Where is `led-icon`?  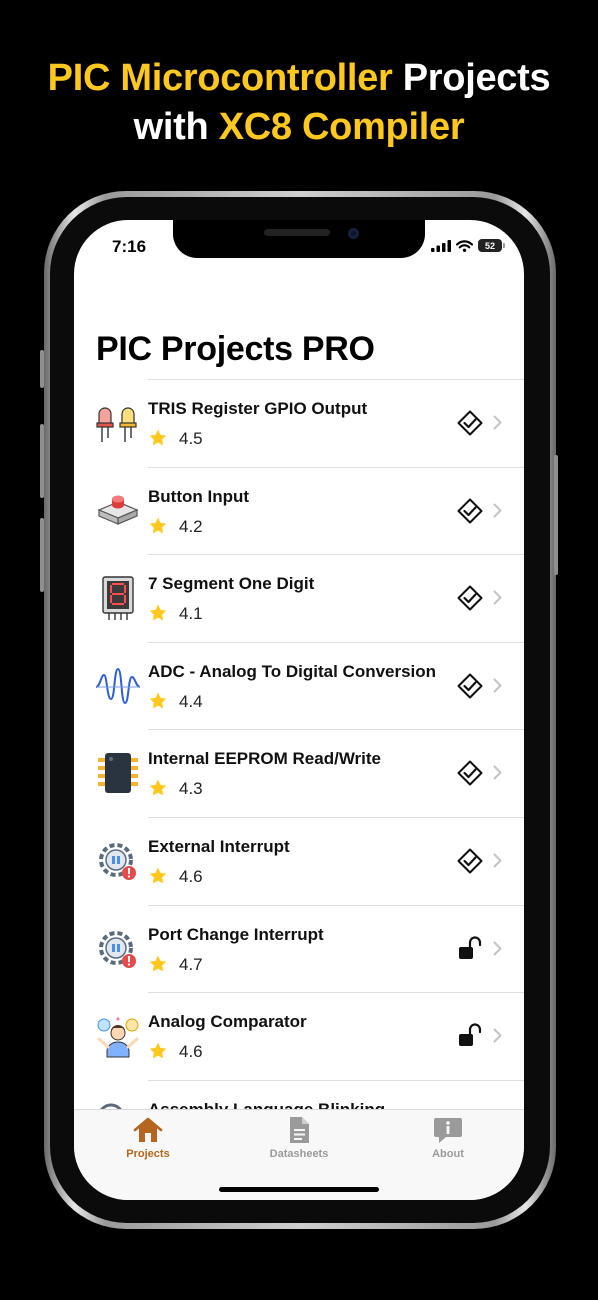
led-icon is located at coordinates (116, 424).